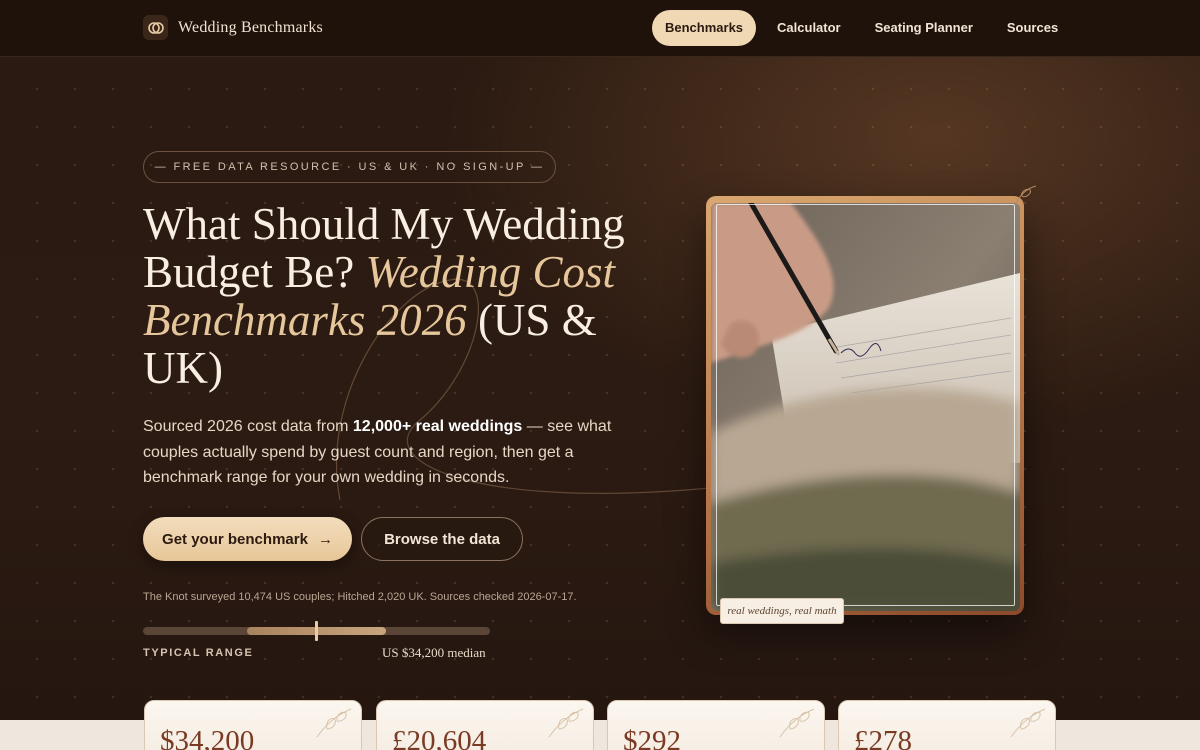  What do you see at coordinates (924, 28) in the screenshot?
I see `nav-seating-planner: Seating Planner` at bounding box center [924, 28].